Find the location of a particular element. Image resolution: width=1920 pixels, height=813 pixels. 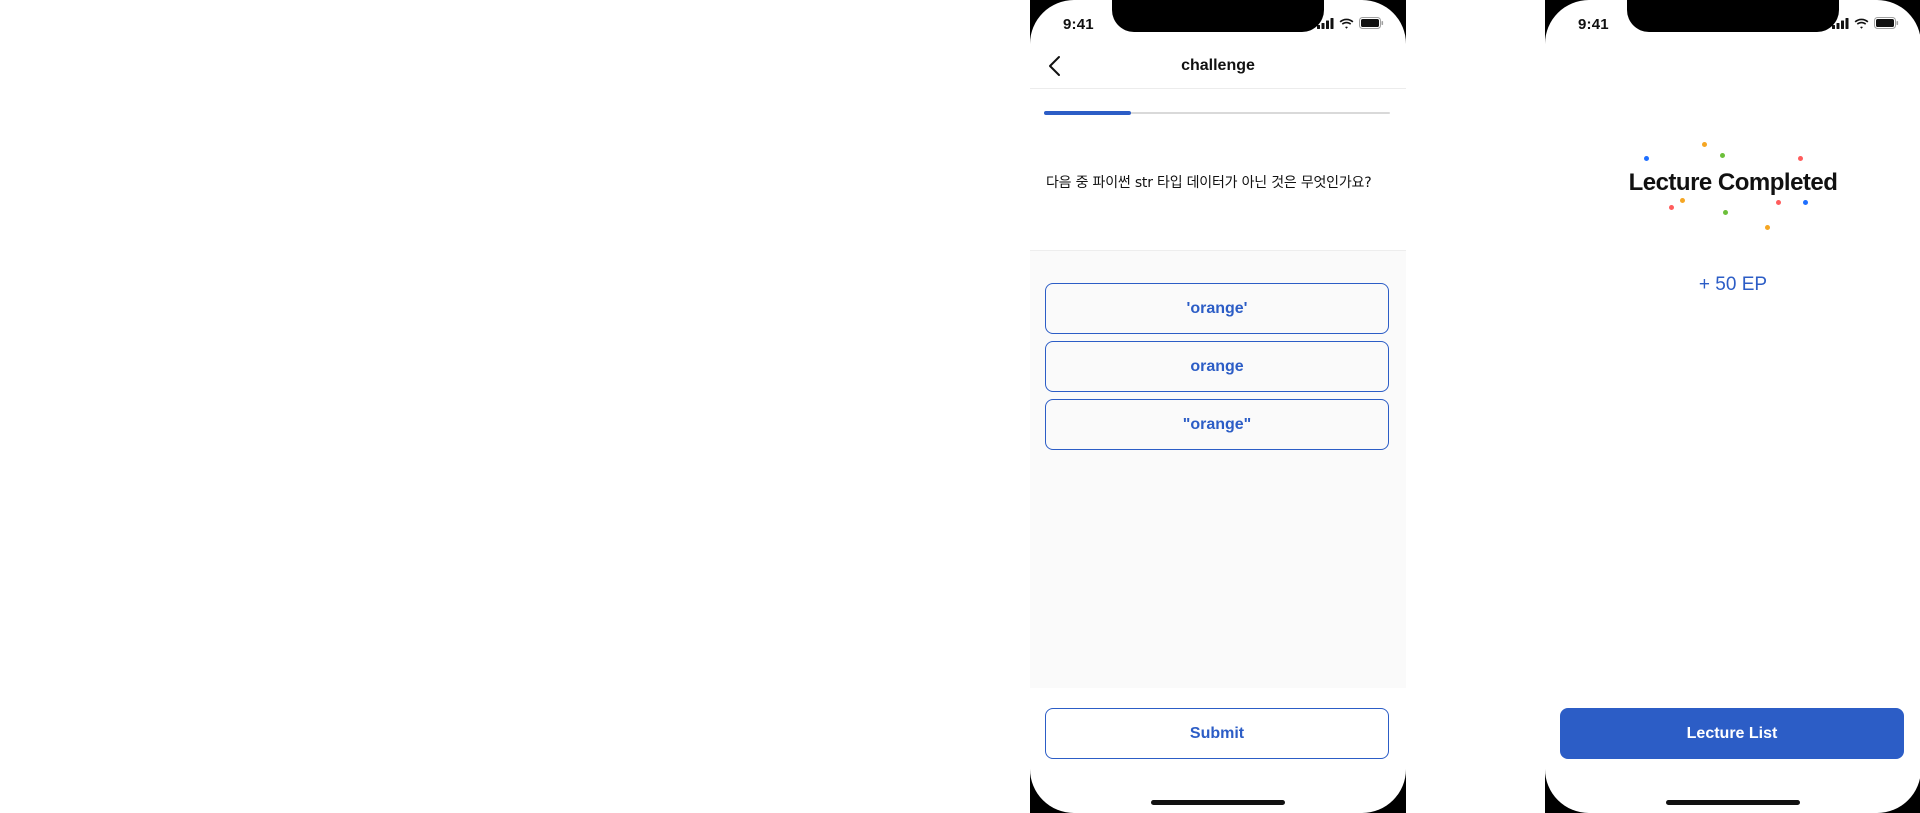

page-title: challenge is located at coordinates (1218, 65).